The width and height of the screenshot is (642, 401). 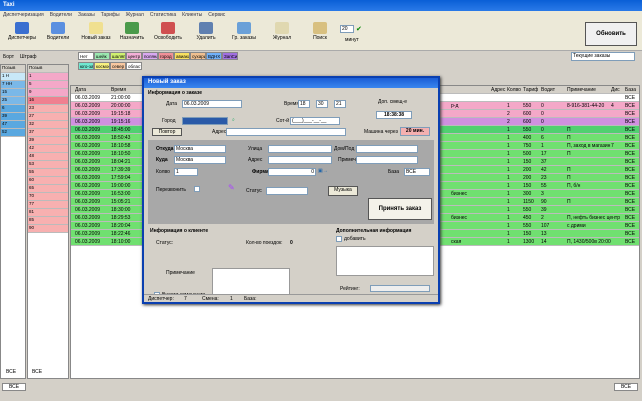 What do you see at coordinates (498, 90) in the screenshot?
I see `grid-header-cell: Адрес` at bounding box center [498, 90].